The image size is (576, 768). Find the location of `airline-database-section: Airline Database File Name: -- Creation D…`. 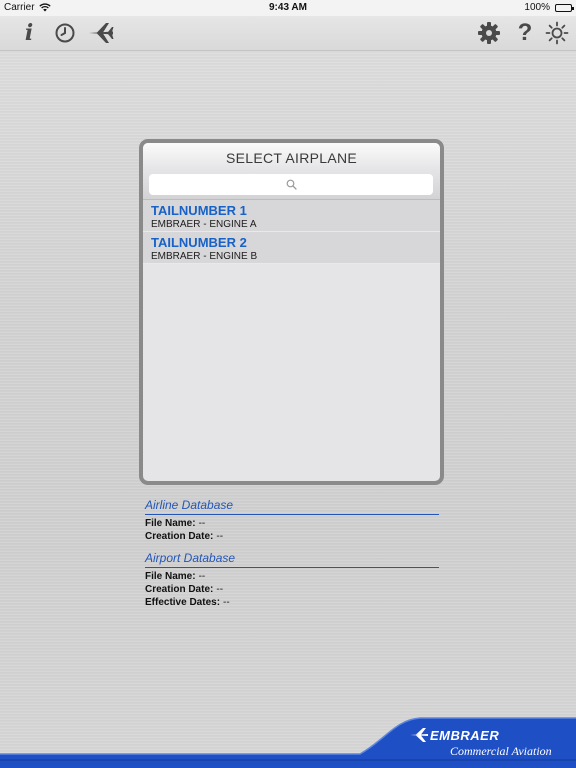

airline-database-section: Airline Database File Name: -- Creation D… is located at coordinates (292, 520).